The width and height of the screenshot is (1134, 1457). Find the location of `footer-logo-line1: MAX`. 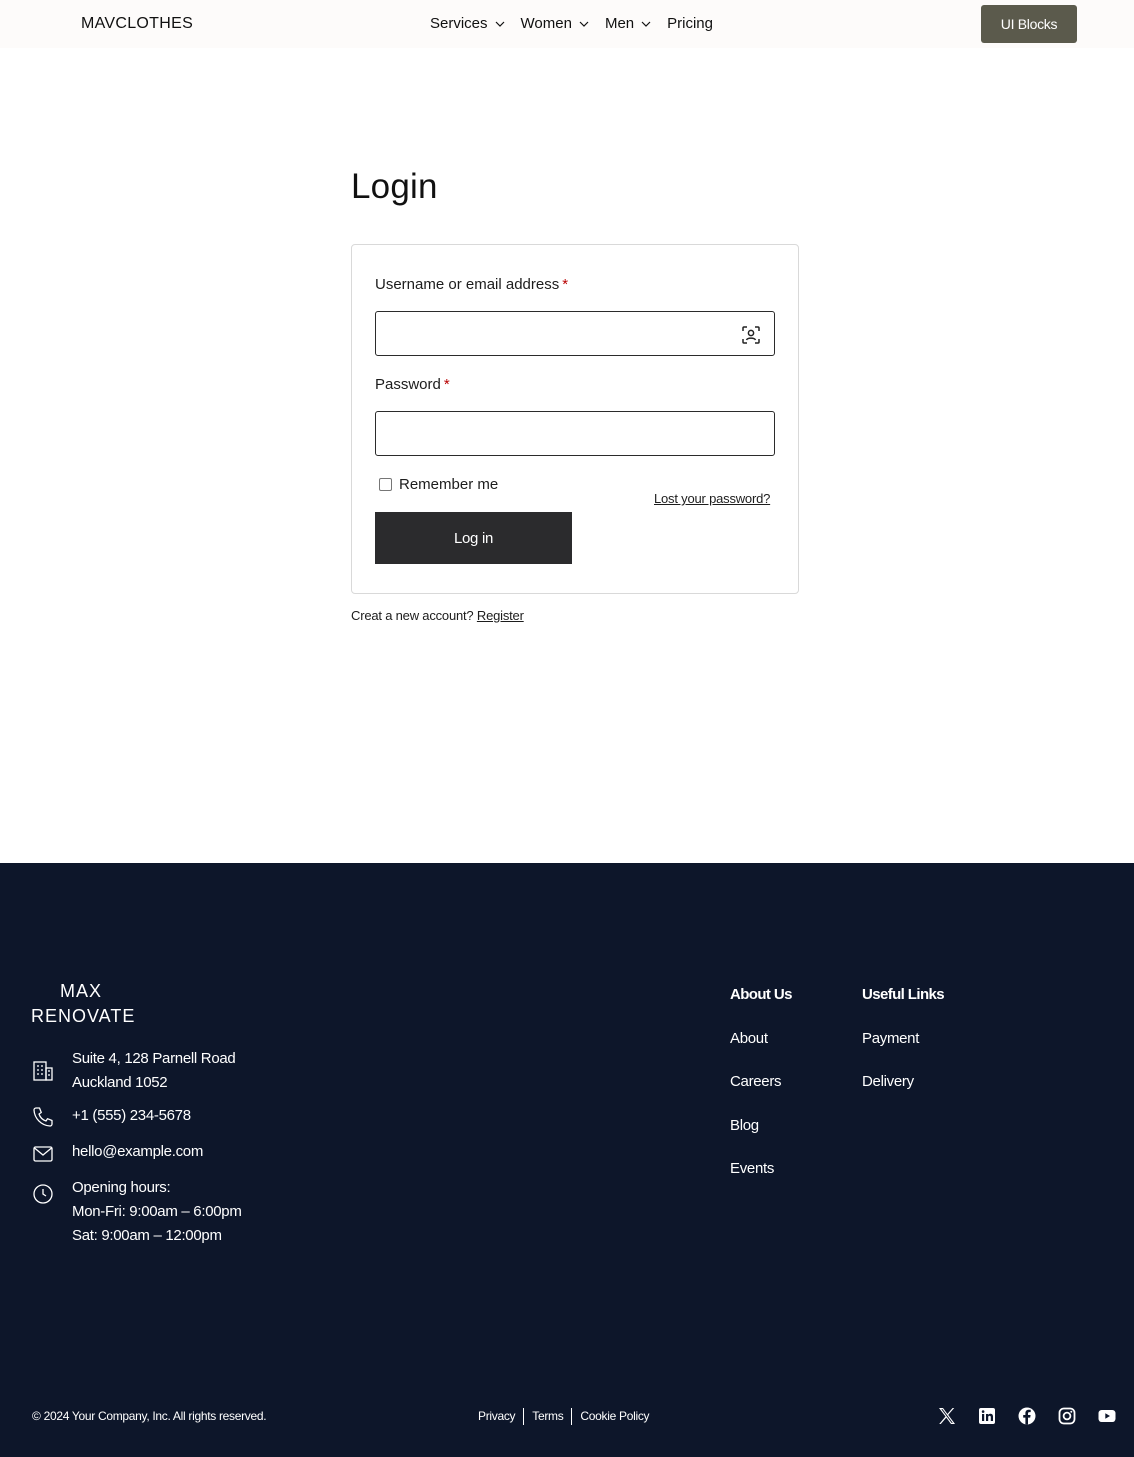

footer-logo-line1: MAX is located at coordinates (81, 991).